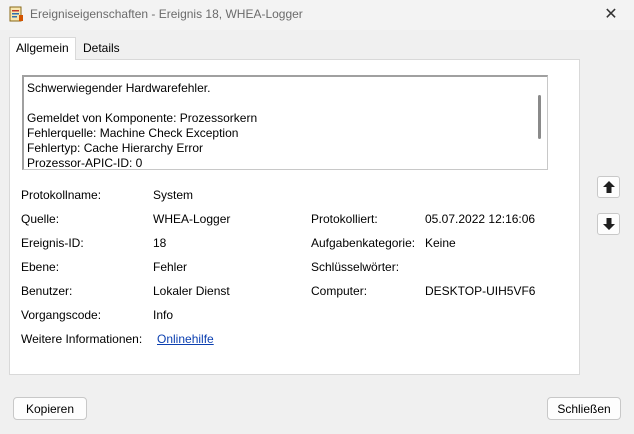 This screenshot has width=634, height=434. What do you see at coordinates (170, 267) in the screenshot?
I see `ebene-value: Fehler` at bounding box center [170, 267].